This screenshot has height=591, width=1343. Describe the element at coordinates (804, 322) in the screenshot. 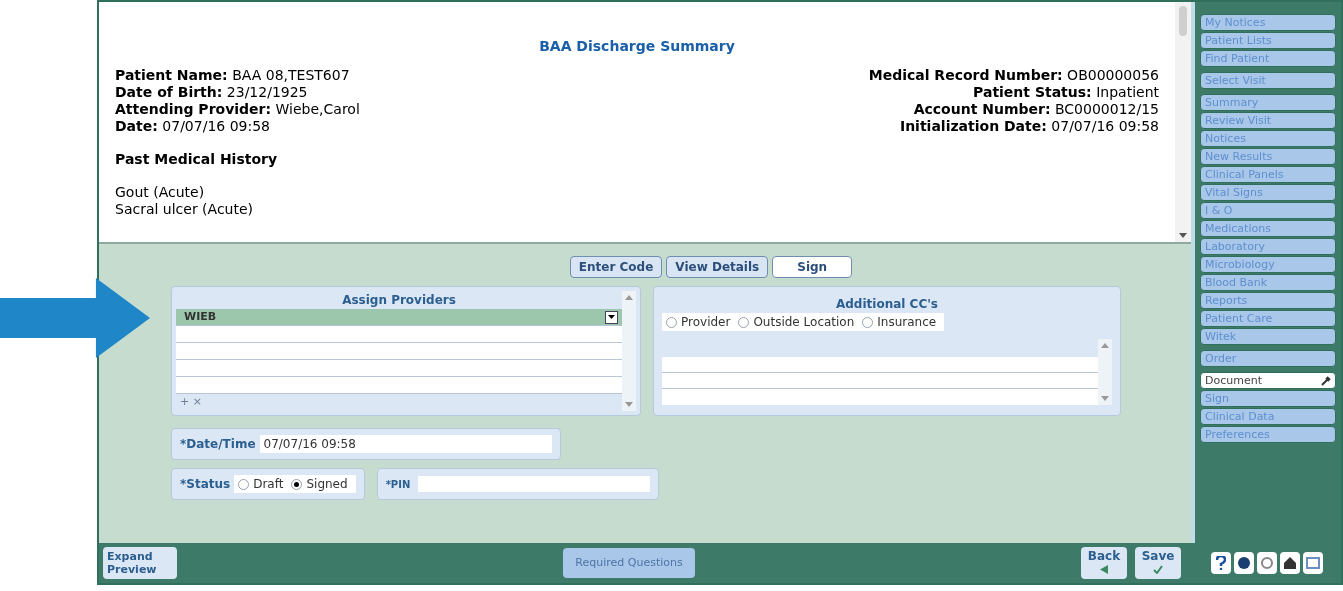

I see `option-label: Outside Location` at that location.